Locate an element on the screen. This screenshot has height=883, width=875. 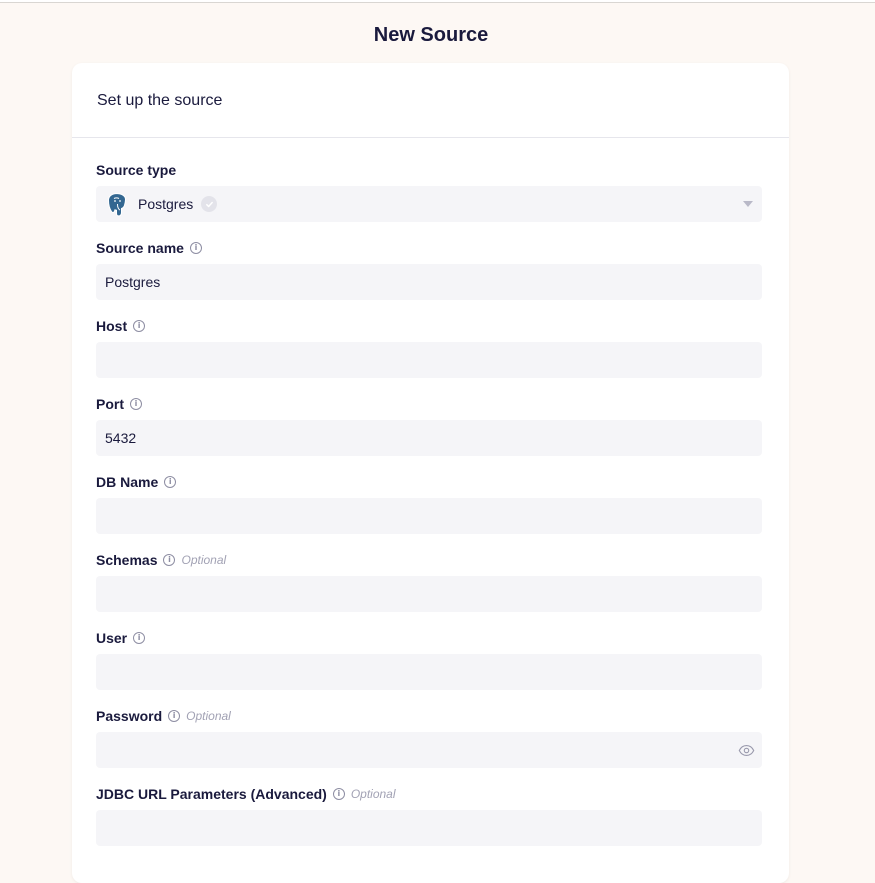
port-input: 5432 is located at coordinates (429, 438).